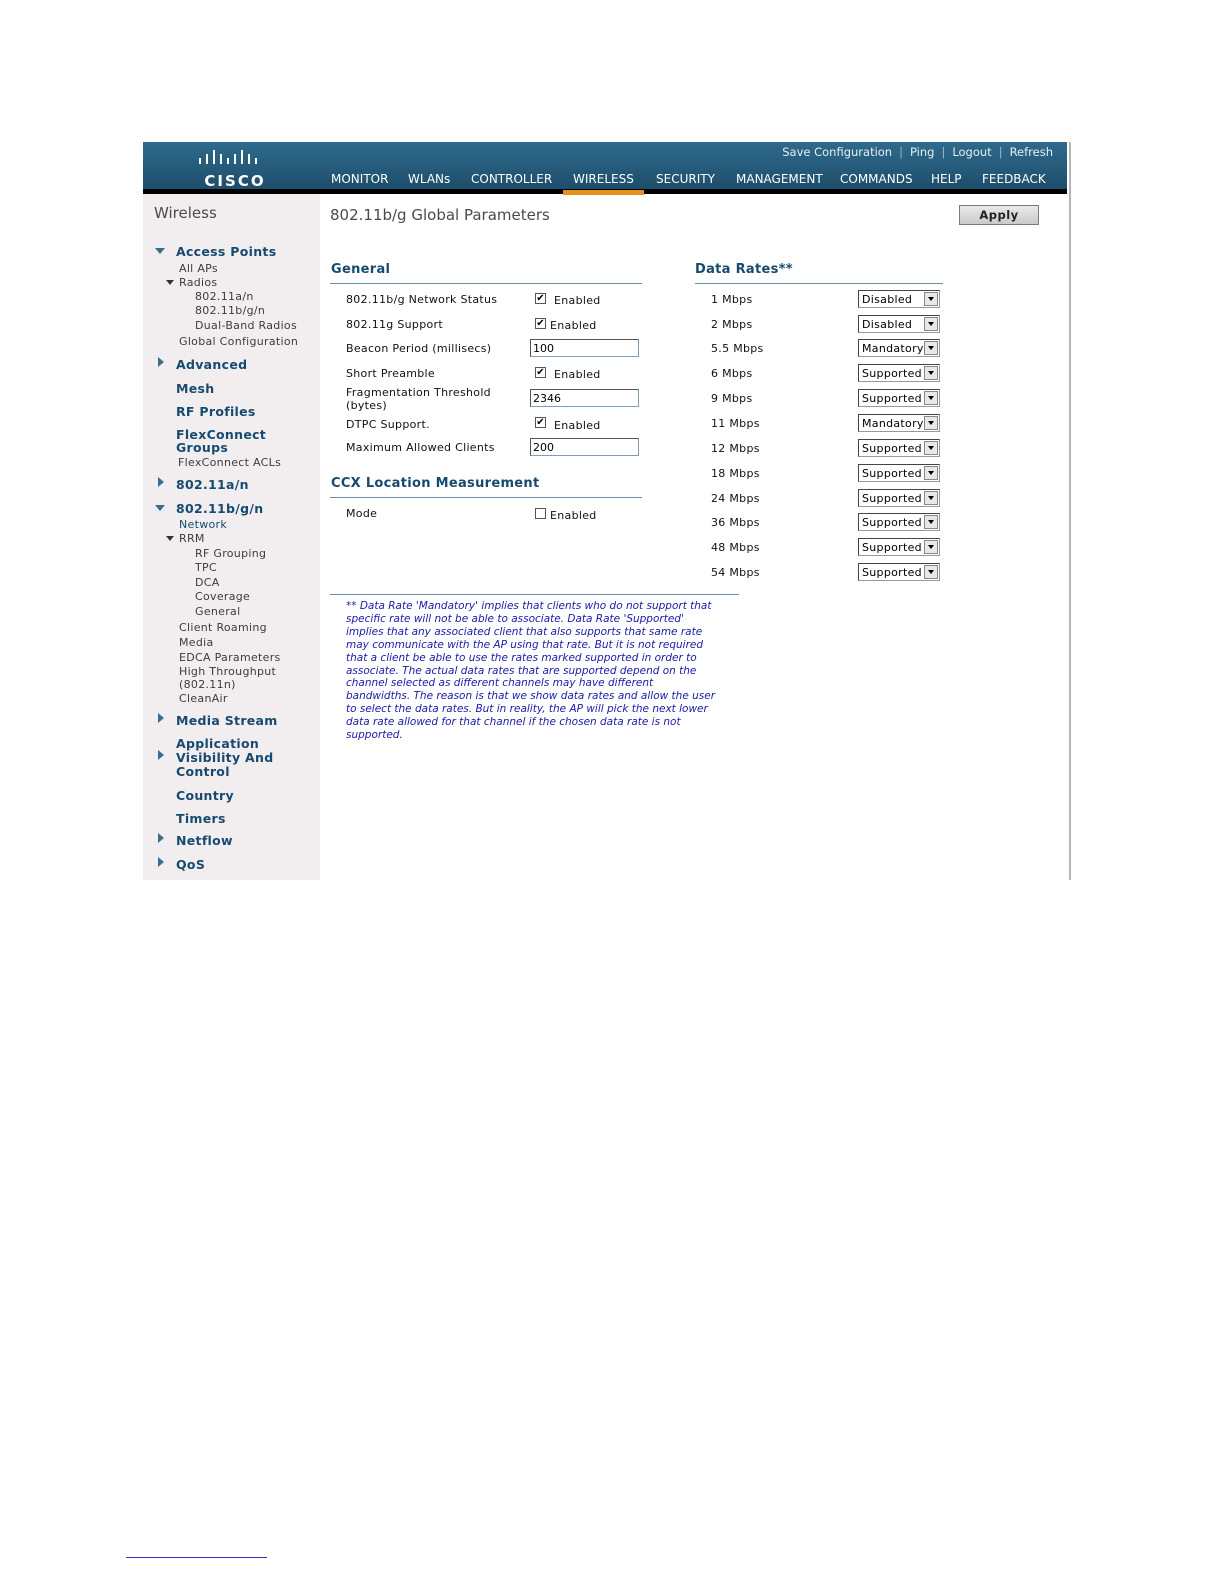 Image resolution: width=1224 pixels, height=1584 pixels. What do you see at coordinates (219, 508) in the screenshot?
I see `sidebar-80211bgn: 802.11b/g/n` at bounding box center [219, 508].